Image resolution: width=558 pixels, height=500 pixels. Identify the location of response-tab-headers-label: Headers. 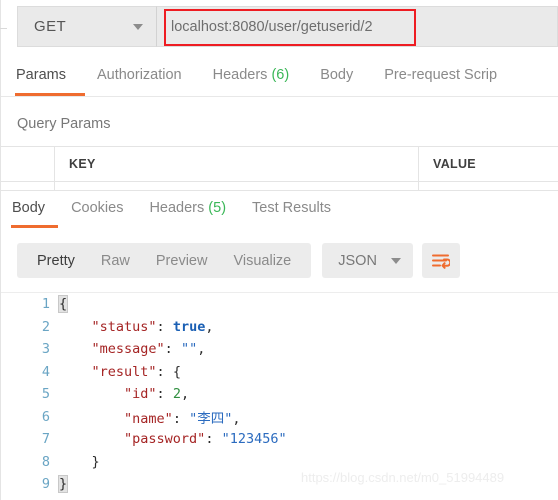
(177, 208).